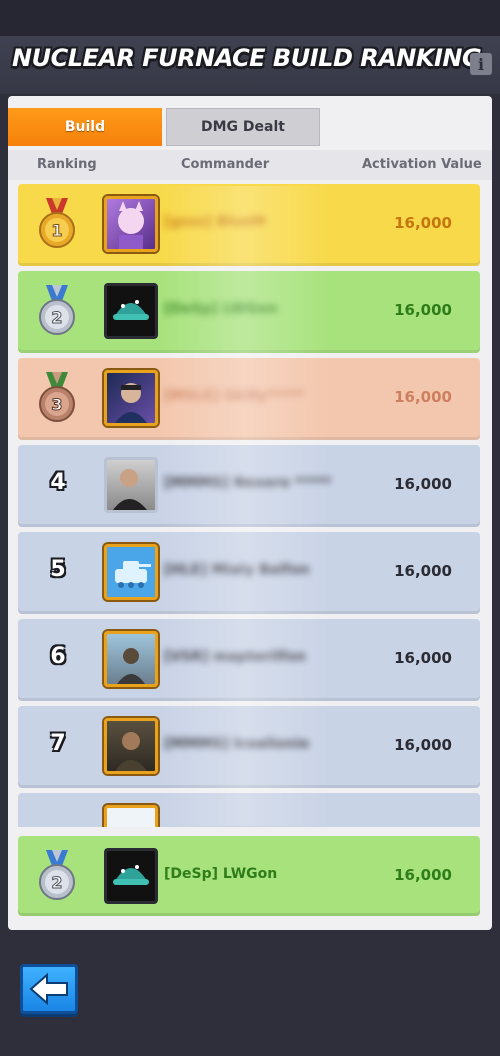 The height and width of the screenshot is (1056, 500). What do you see at coordinates (58, 656) in the screenshot?
I see `rank-number: 6` at bounding box center [58, 656].